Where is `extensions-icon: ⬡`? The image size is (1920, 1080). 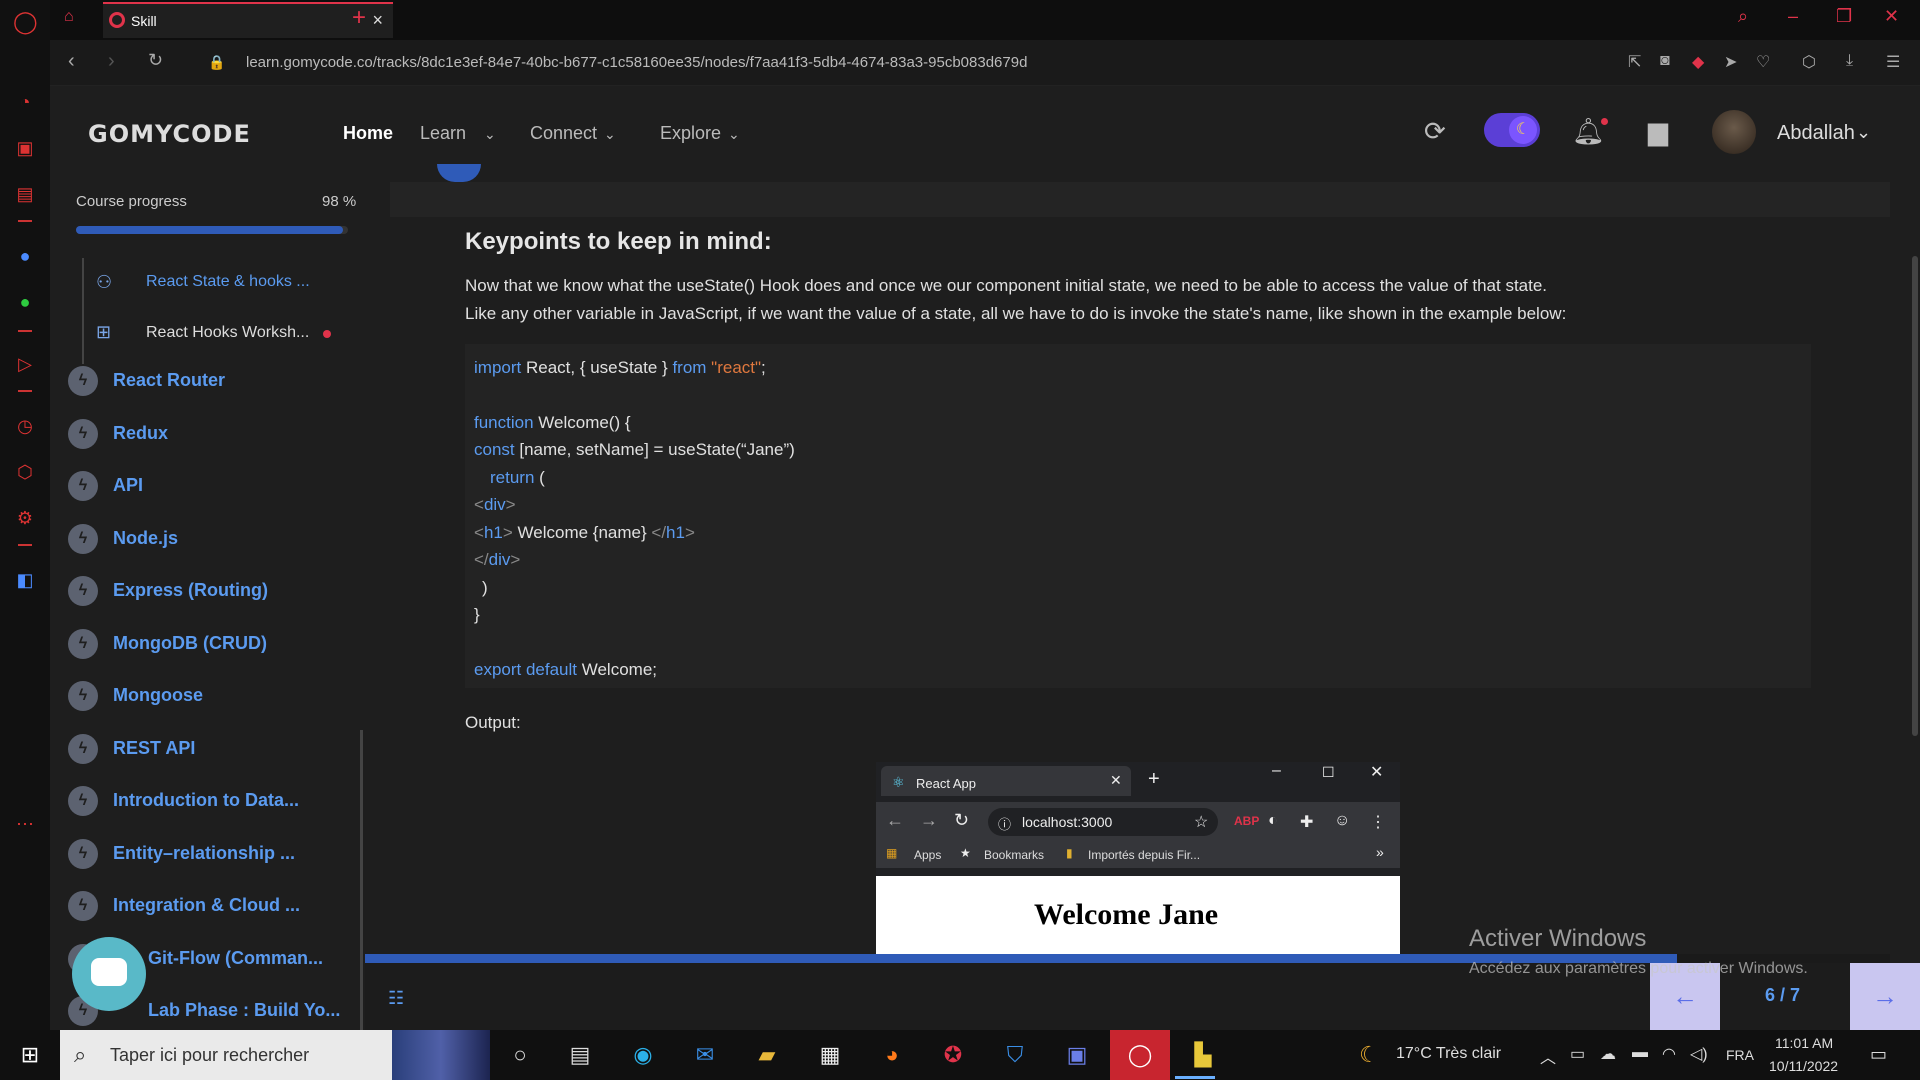
extensions-icon: ⬡ is located at coordinates (25, 472).